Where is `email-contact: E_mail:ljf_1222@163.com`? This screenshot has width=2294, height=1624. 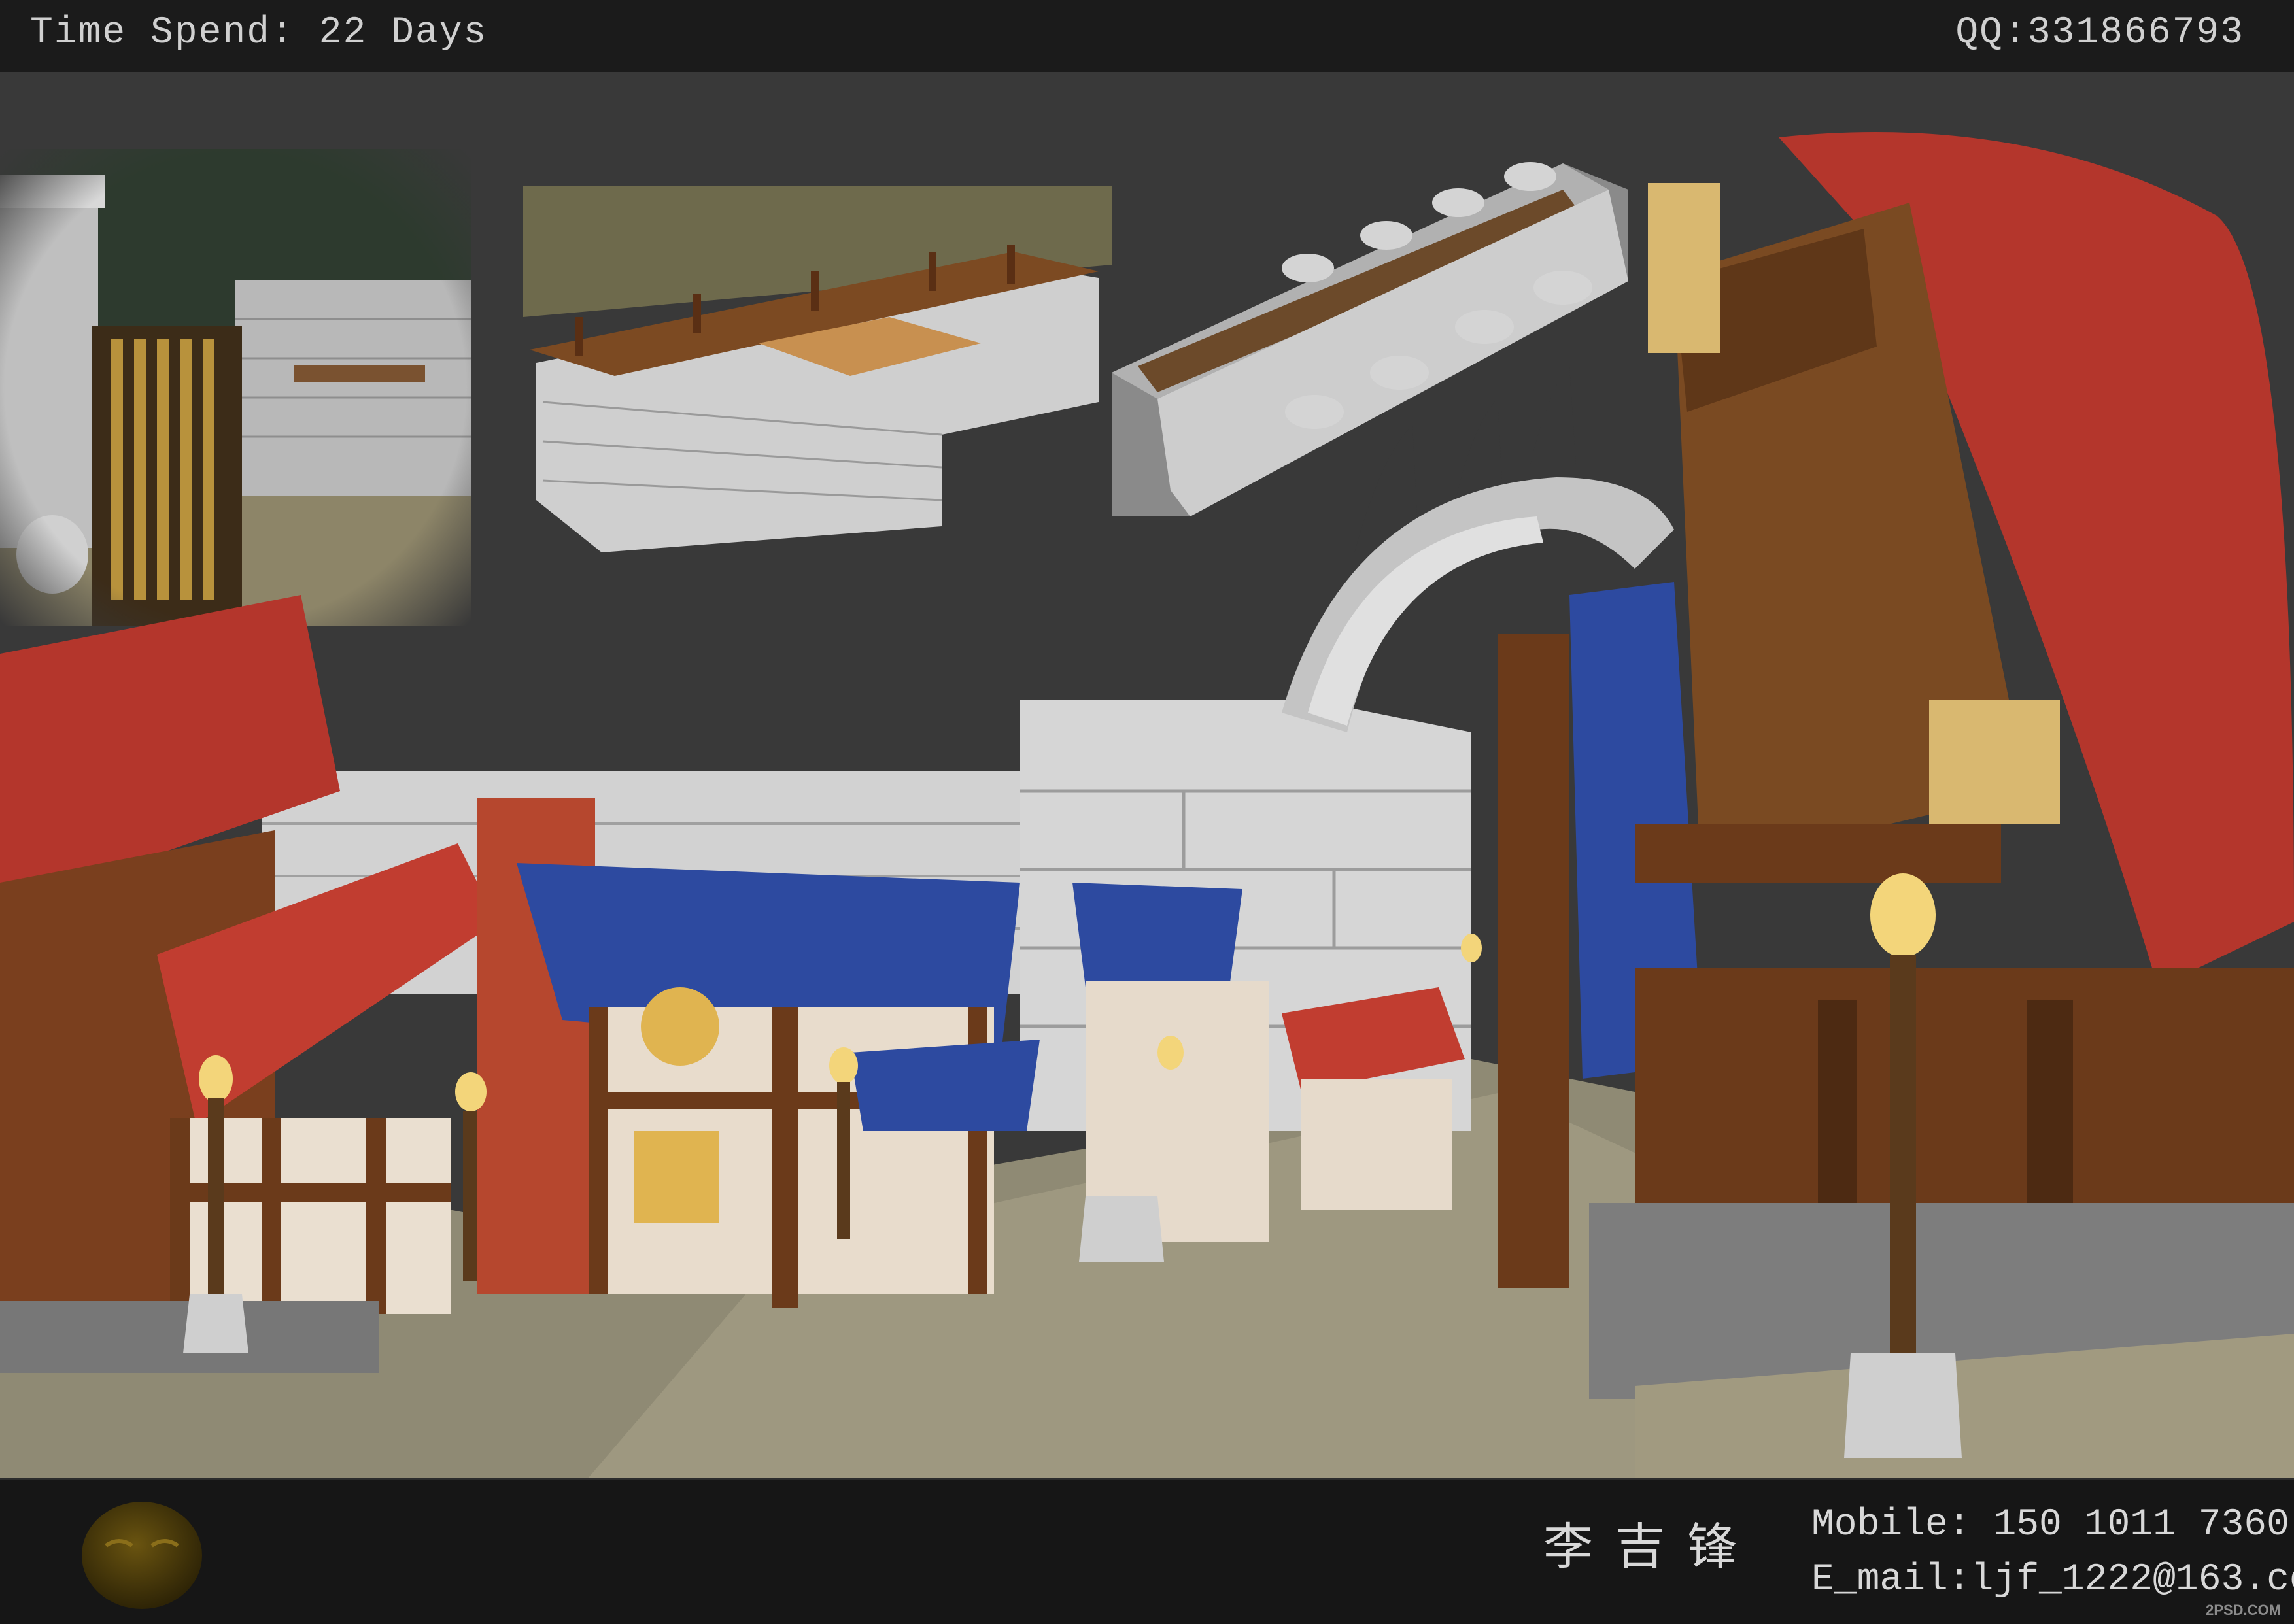
email-contact: E_mail:ljf_1222@163.com is located at coordinates (2052, 1580).